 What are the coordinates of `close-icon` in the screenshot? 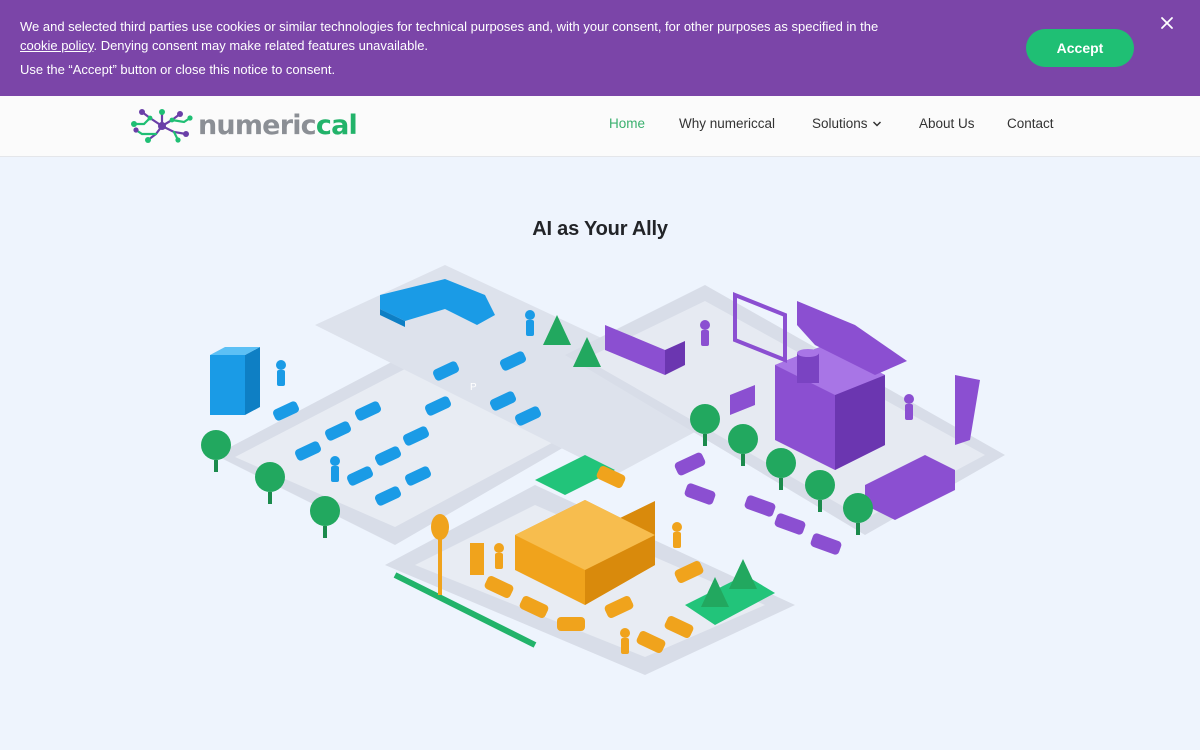 It's located at (1167, 23).